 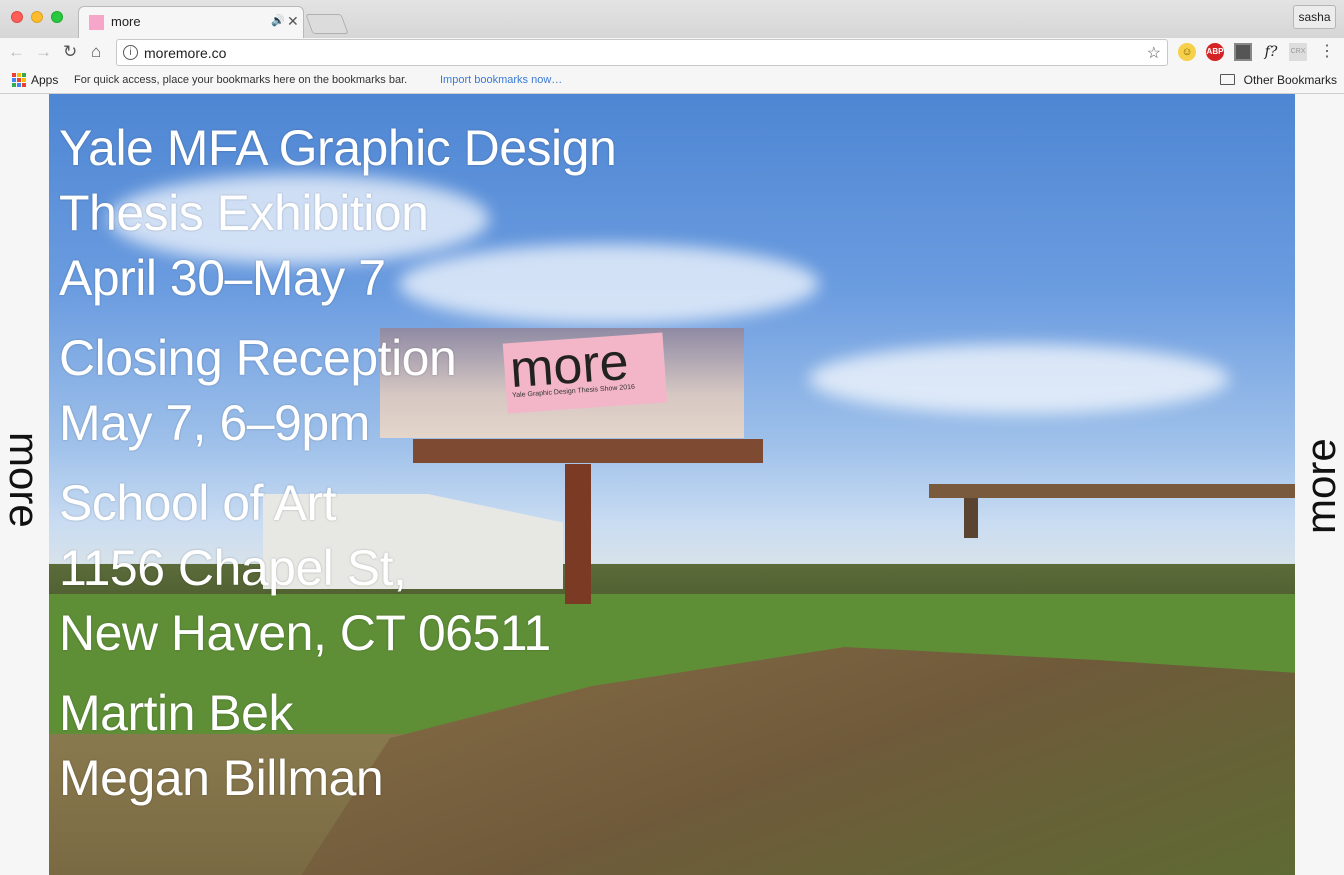 What do you see at coordinates (222, 278) in the screenshot?
I see `dates-line: April 30–May 7` at bounding box center [222, 278].